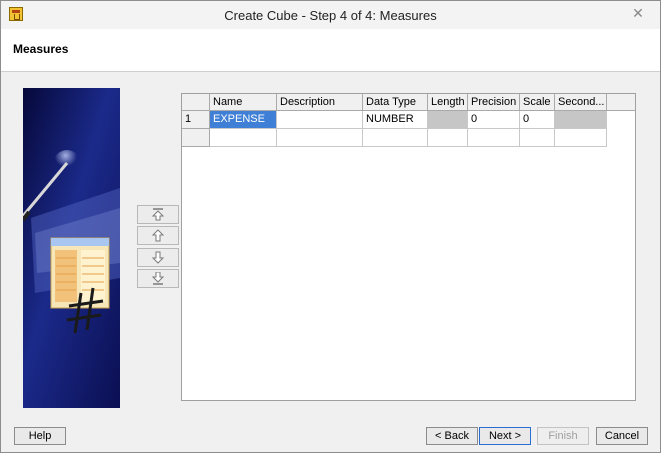 The image size is (661, 453). Describe the element at coordinates (196, 102) in the screenshot. I see `row-header-corner` at that location.